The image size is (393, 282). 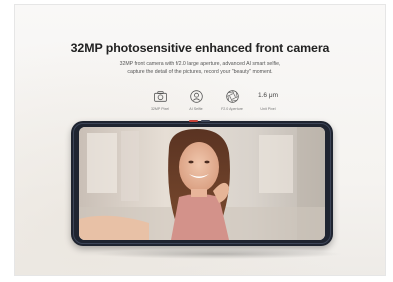 What do you see at coordinates (196, 96) in the screenshot?
I see `ai-selfie-icon` at bounding box center [196, 96].